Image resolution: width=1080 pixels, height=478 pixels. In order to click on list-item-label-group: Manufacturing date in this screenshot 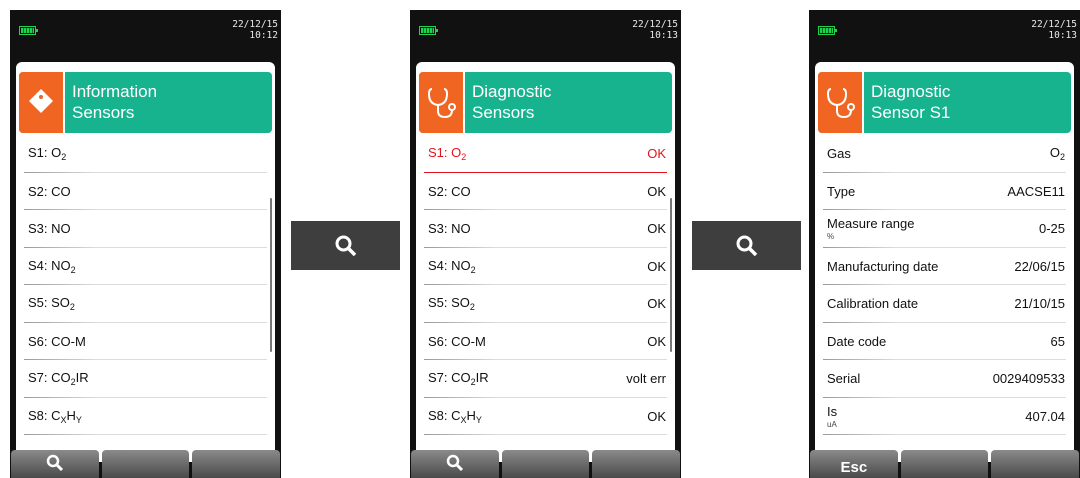, I will do `click(882, 266)`.